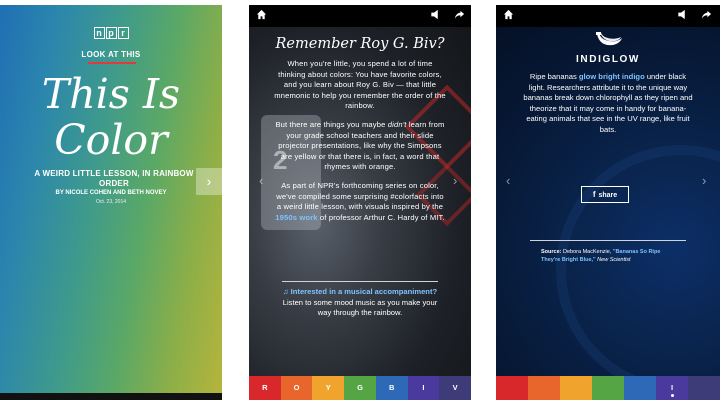  I want to click on cover-title-line-1: This Is, so click(111, 94).